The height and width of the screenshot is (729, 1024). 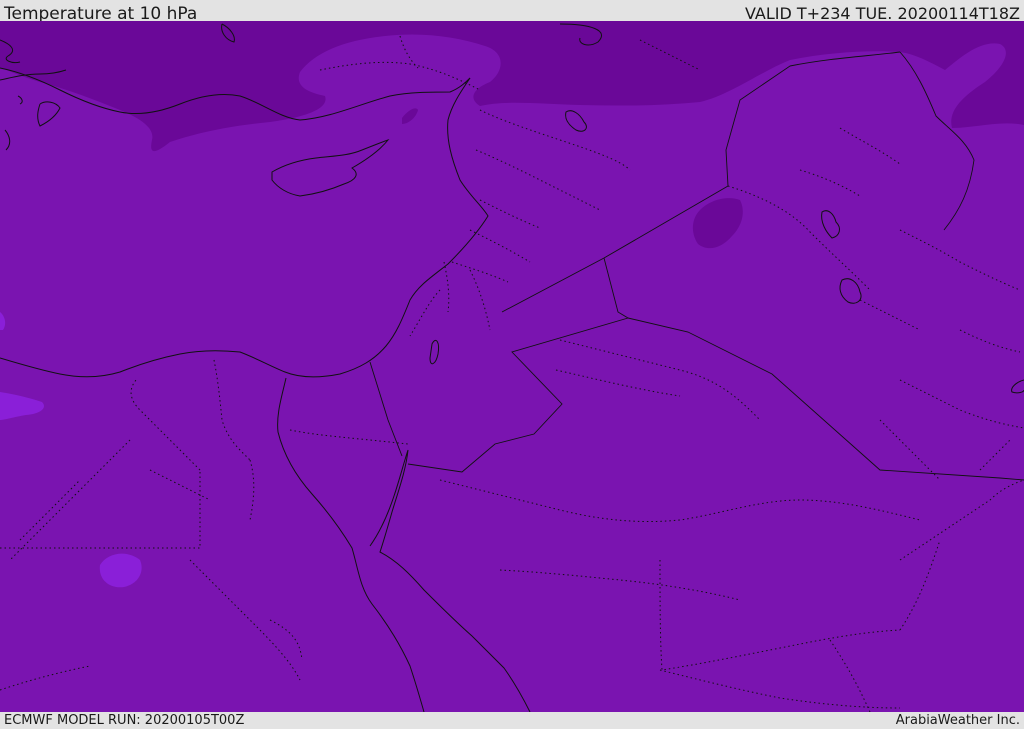 I want to click on model-run: ECMWF MODEL RUN: 20200105T00Z, so click(x=124, y=720).